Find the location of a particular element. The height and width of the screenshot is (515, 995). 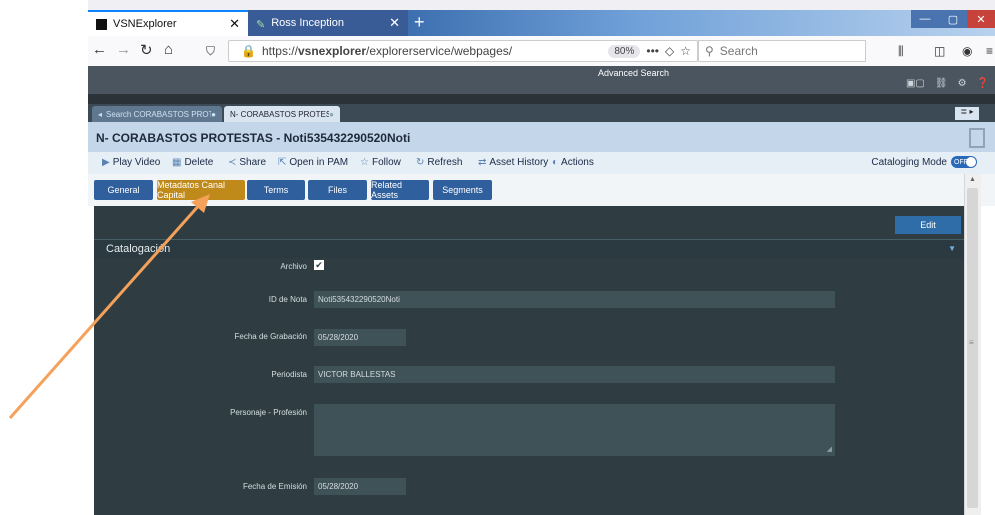

annotation-arrow is located at coordinates (109, 306).